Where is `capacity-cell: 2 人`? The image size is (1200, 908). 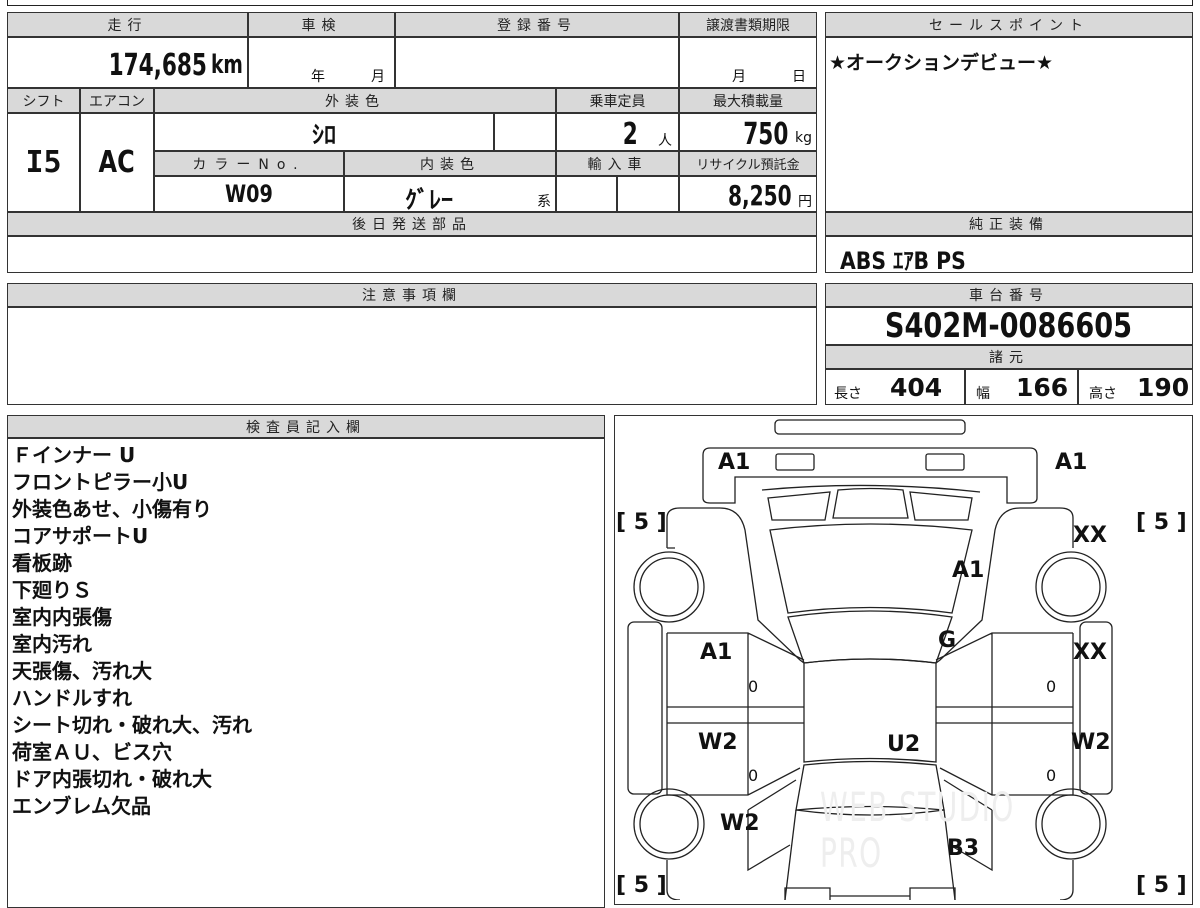 capacity-cell: 2 人 is located at coordinates (617, 132).